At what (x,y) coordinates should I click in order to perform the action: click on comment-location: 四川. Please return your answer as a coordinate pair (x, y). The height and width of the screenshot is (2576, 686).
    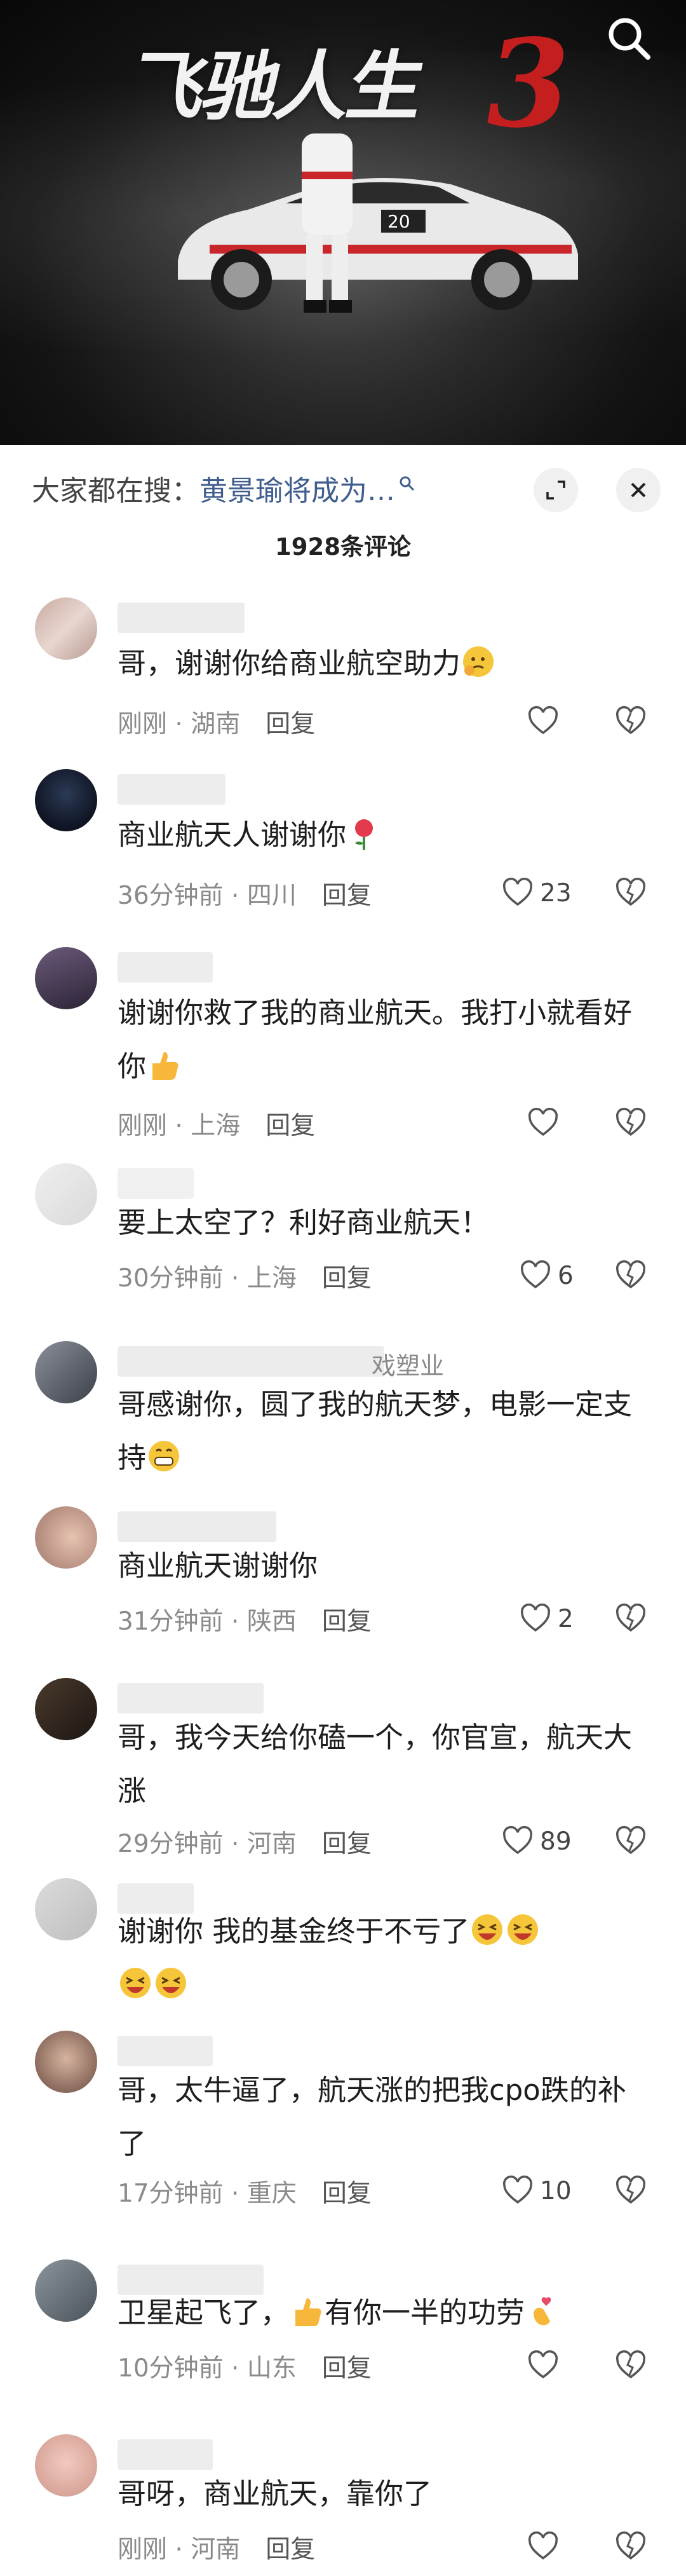
    Looking at the image, I should click on (271, 896).